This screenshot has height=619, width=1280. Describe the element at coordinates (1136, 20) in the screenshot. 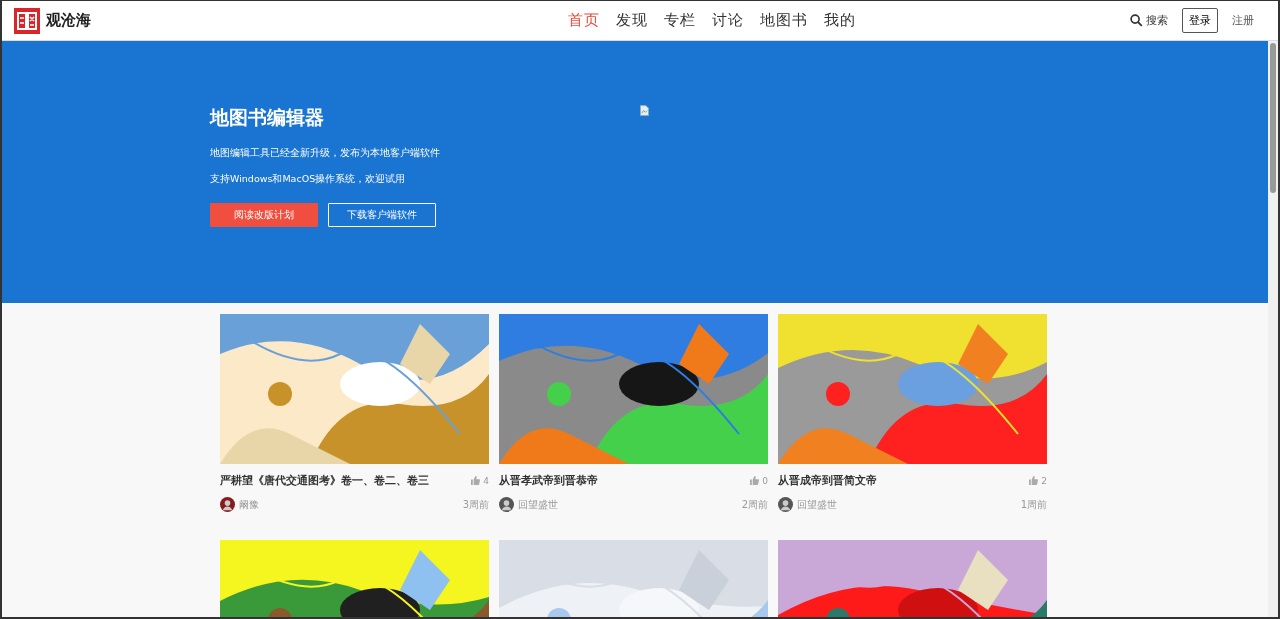

I see `search-icon` at that location.